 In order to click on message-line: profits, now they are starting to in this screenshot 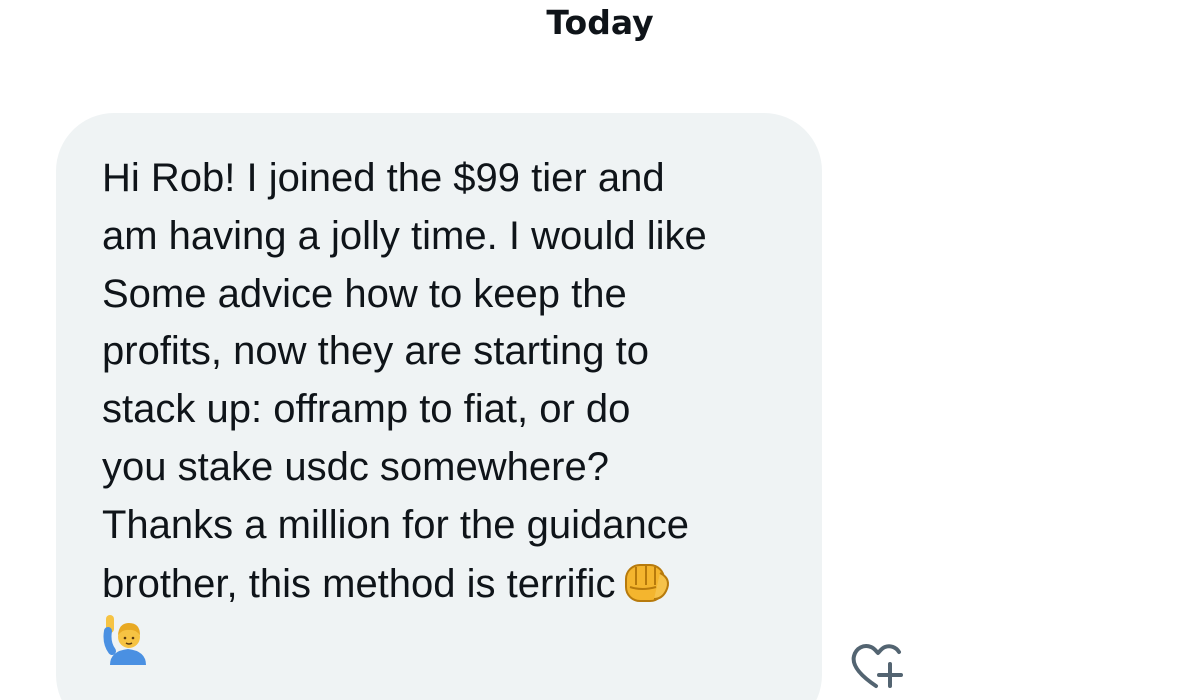, I will do `click(375, 351)`.